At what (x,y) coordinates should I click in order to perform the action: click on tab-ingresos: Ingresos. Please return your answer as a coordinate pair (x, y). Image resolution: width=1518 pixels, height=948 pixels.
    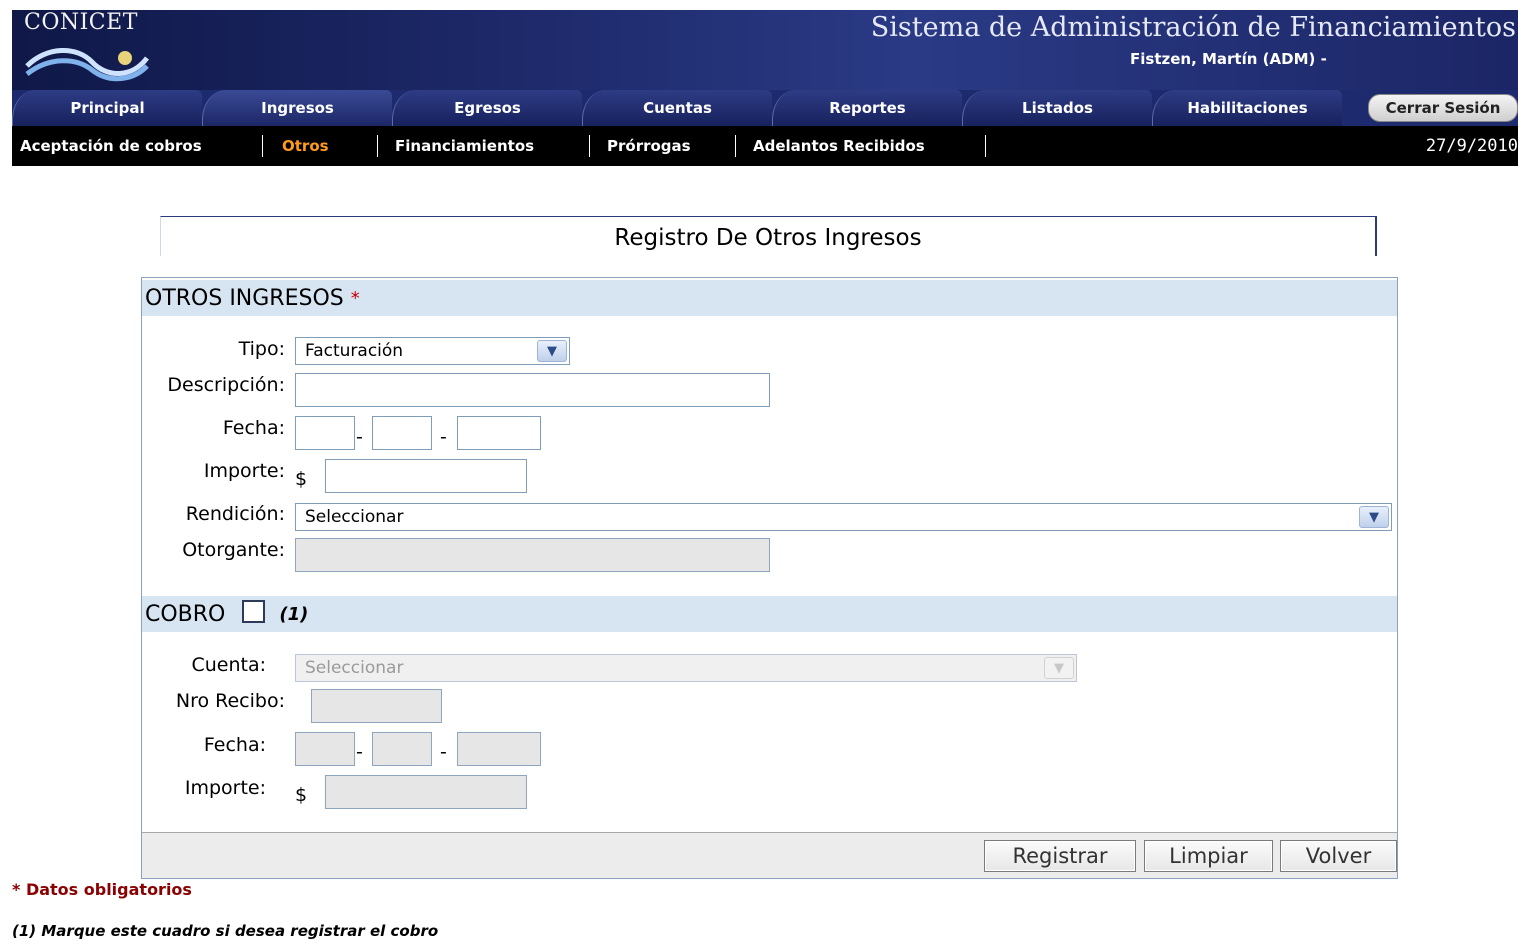
    Looking at the image, I should click on (297, 108).